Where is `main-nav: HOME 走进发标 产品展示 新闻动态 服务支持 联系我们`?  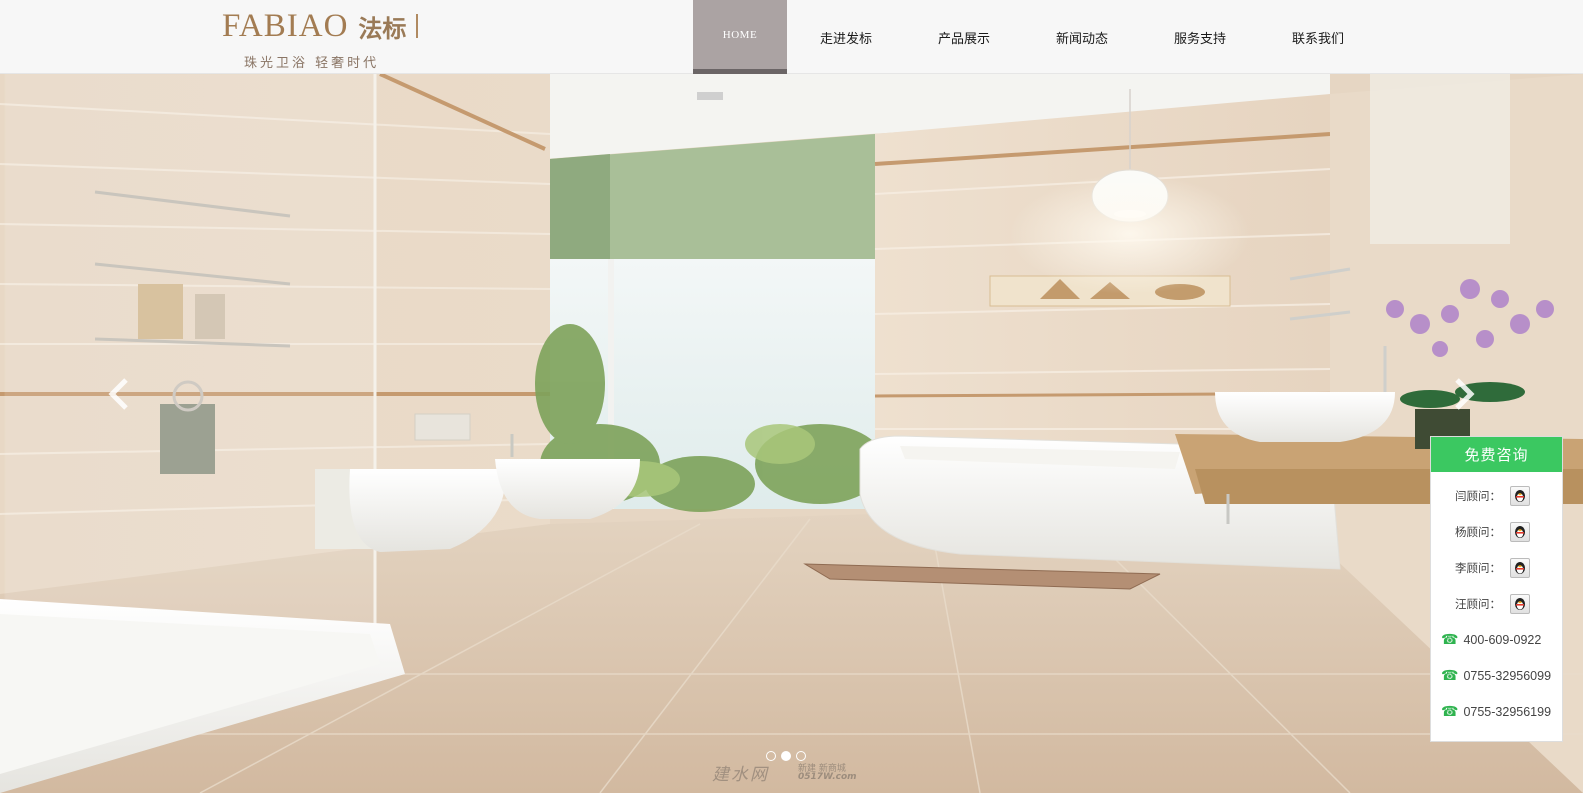 main-nav: HOME 走进发标 产品展示 新闻动态 服务支持 联系我们 is located at coordinates (1035, 37).